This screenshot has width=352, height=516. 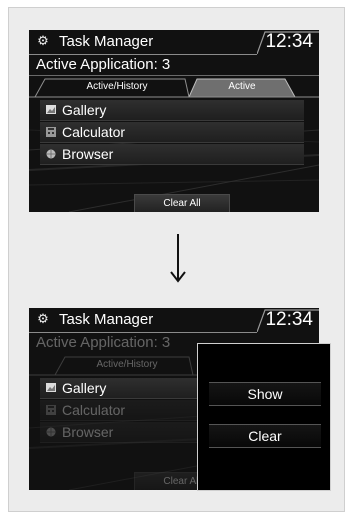 I want to click on down-arrow-icon, so click(x=178, y=258).